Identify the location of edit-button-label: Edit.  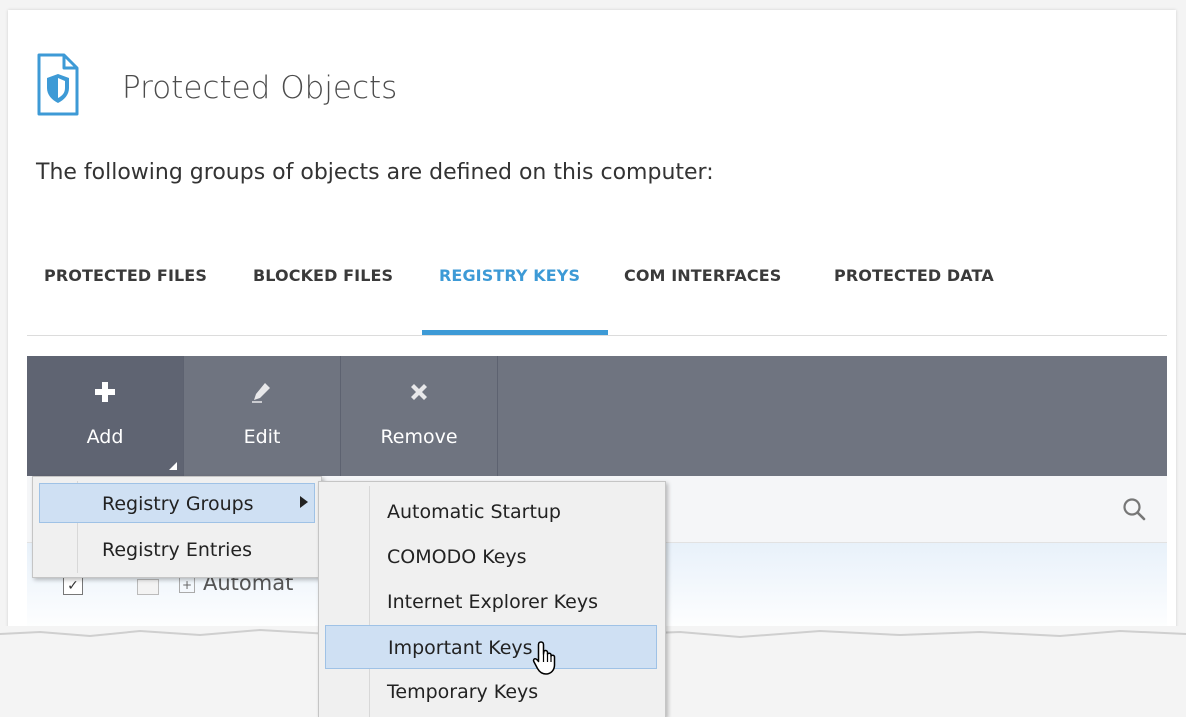
(262, 437).